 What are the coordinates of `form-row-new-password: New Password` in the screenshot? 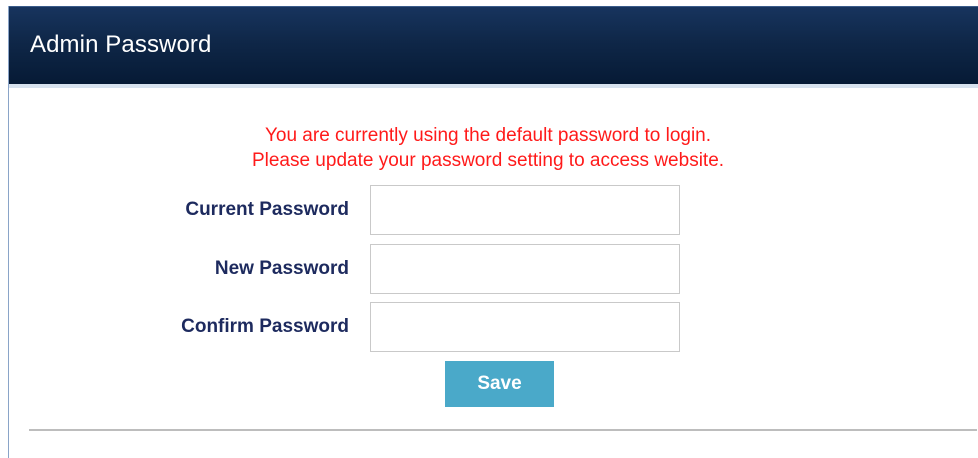 It's located at (493, 270).